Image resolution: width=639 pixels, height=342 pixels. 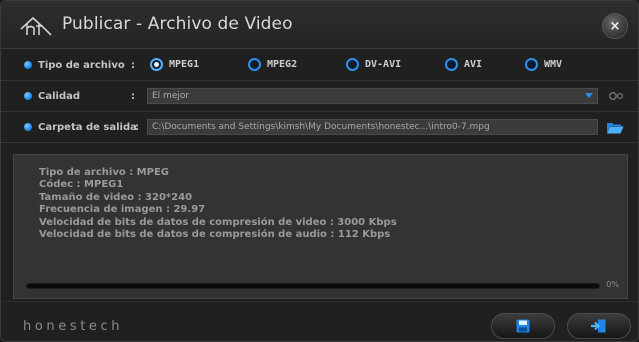 I want to click on quality-row: Calidad : El mejor, so click(x=319, y=96).